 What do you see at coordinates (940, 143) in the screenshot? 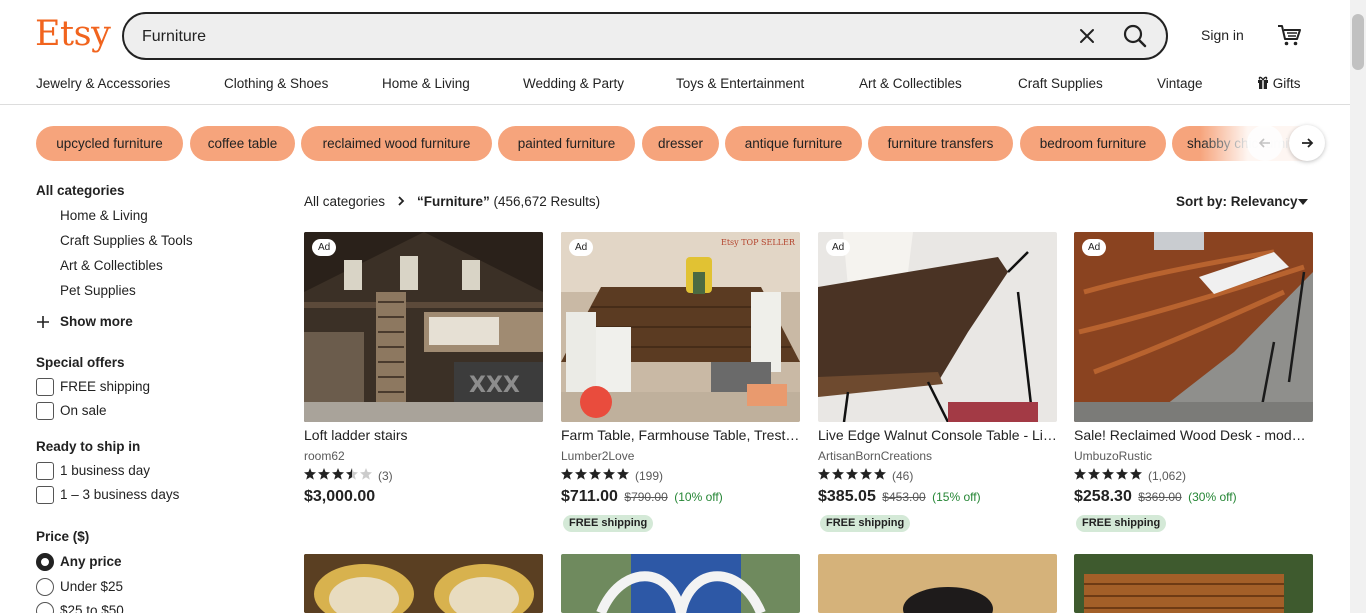
I see `chip-furniture-transfers: furniture transfers` at bounding box center [940, 143].